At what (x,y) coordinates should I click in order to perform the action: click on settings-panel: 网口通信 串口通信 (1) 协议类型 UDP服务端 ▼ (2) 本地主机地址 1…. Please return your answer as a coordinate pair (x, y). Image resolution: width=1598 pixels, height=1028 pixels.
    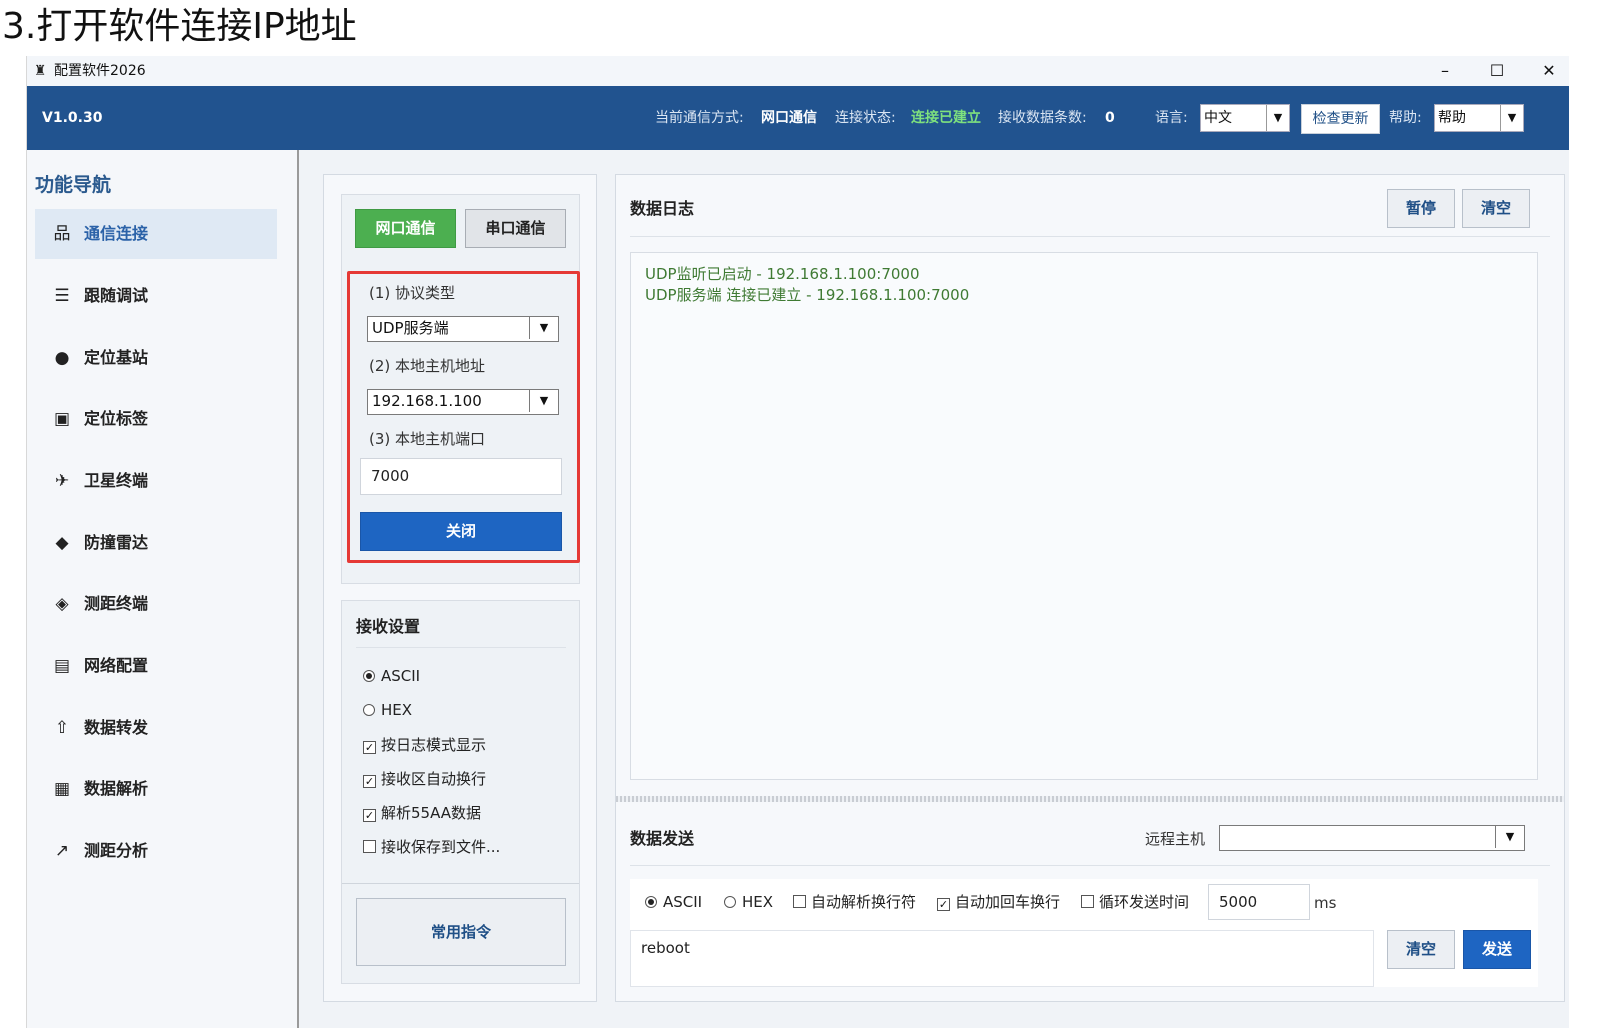
    Looking at the image, I should click on (460, 588).